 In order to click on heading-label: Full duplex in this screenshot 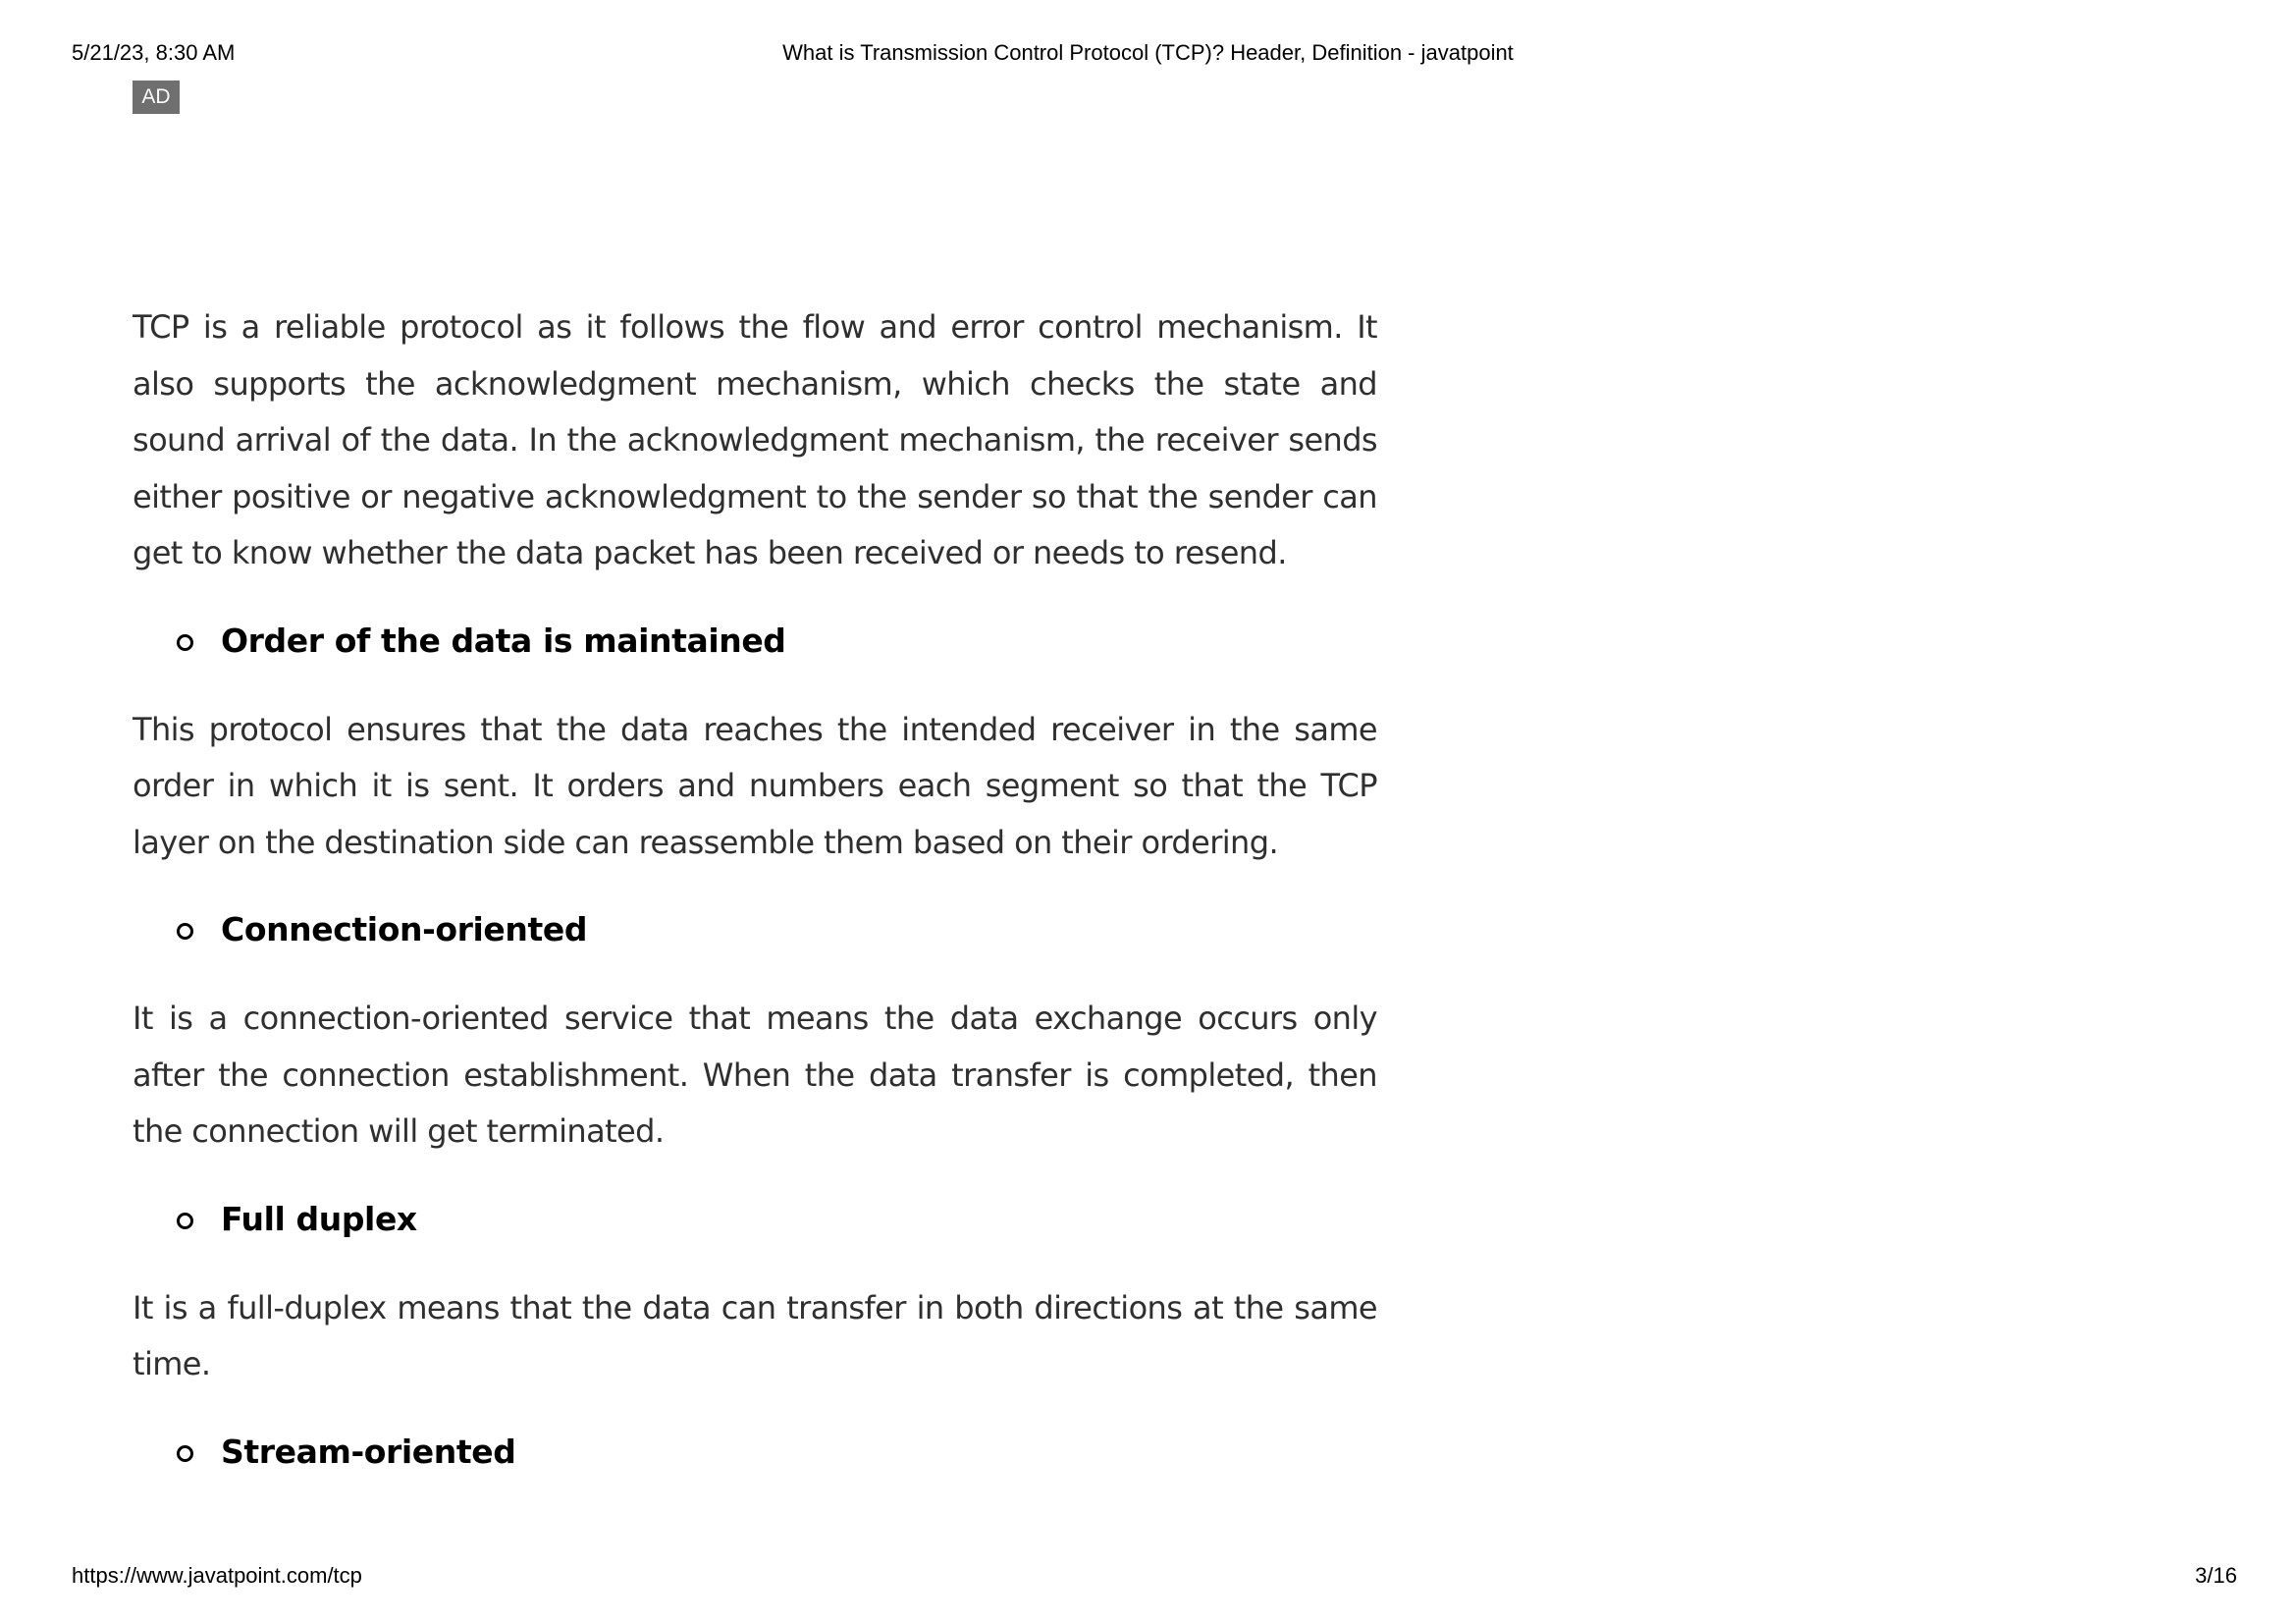, I will do `click(319, 1218)`.